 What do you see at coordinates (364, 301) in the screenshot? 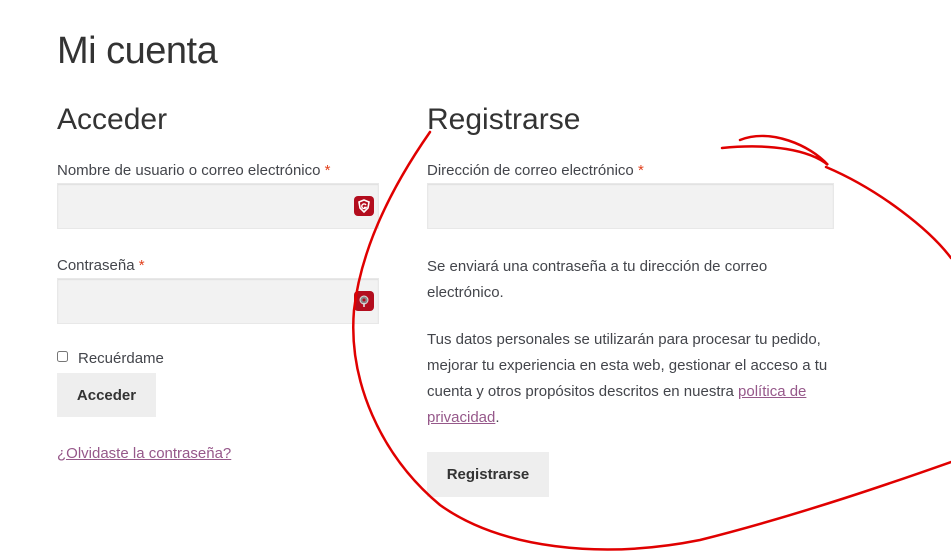
I see `key-icon` at bounding box center [364, 301].